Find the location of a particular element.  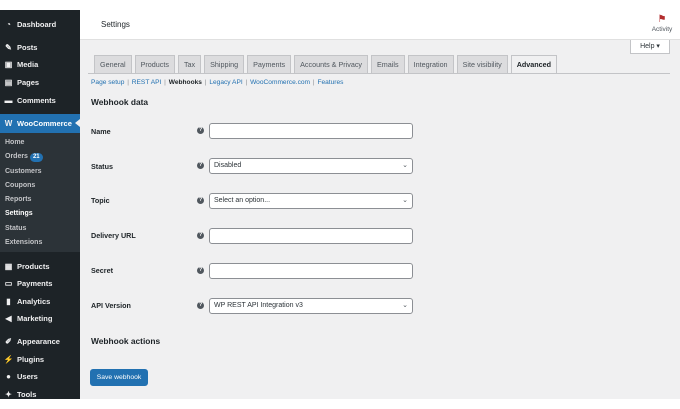

submenu-label: Reports is located at coordinates (18, 200).